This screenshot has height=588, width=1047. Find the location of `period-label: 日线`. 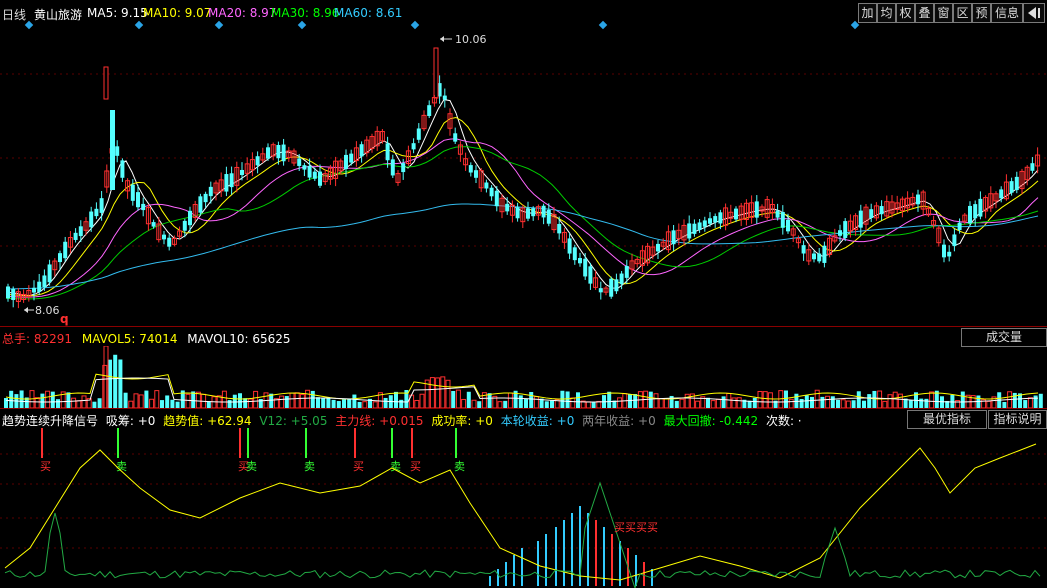

period-label: 日线 is located at coordinates (14, 14).